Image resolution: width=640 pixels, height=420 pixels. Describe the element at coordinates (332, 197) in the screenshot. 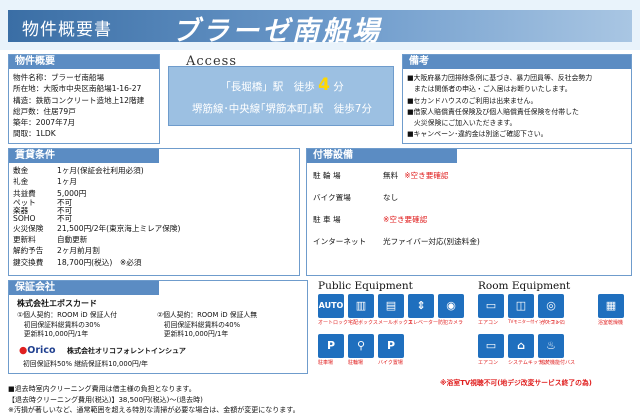

I see `facility-label: バイク置場` at that location.